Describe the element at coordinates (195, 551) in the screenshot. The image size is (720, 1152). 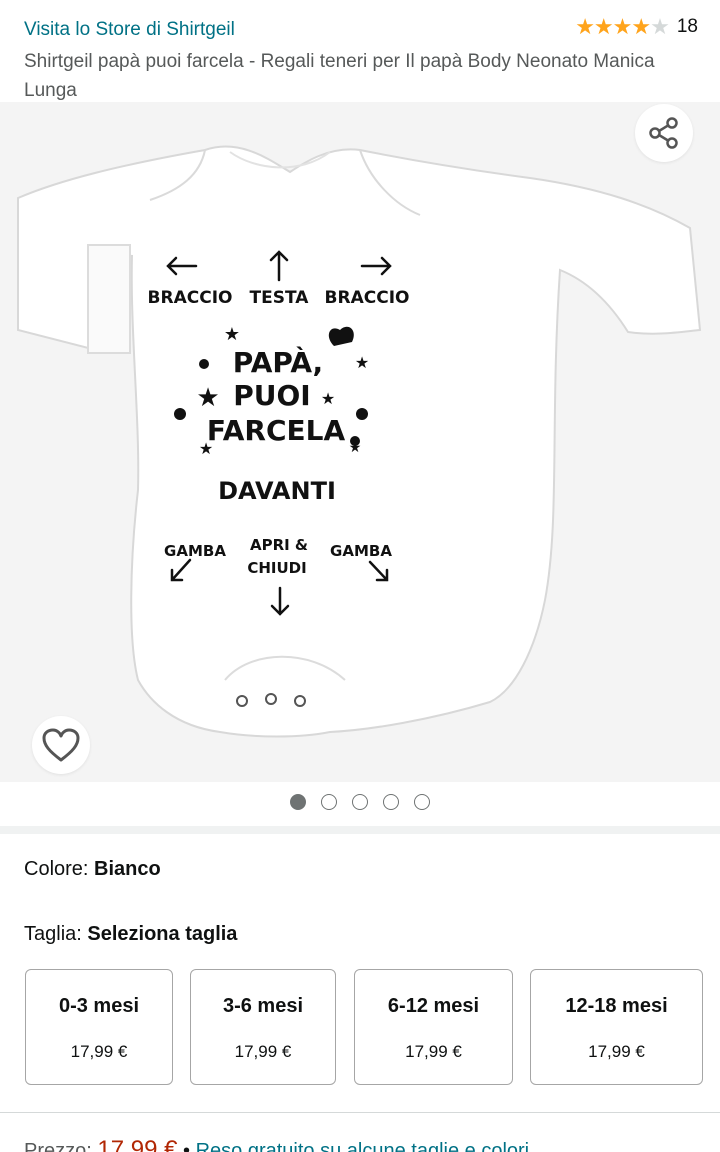
I see `leg-left-label: GAMBA` at that location.